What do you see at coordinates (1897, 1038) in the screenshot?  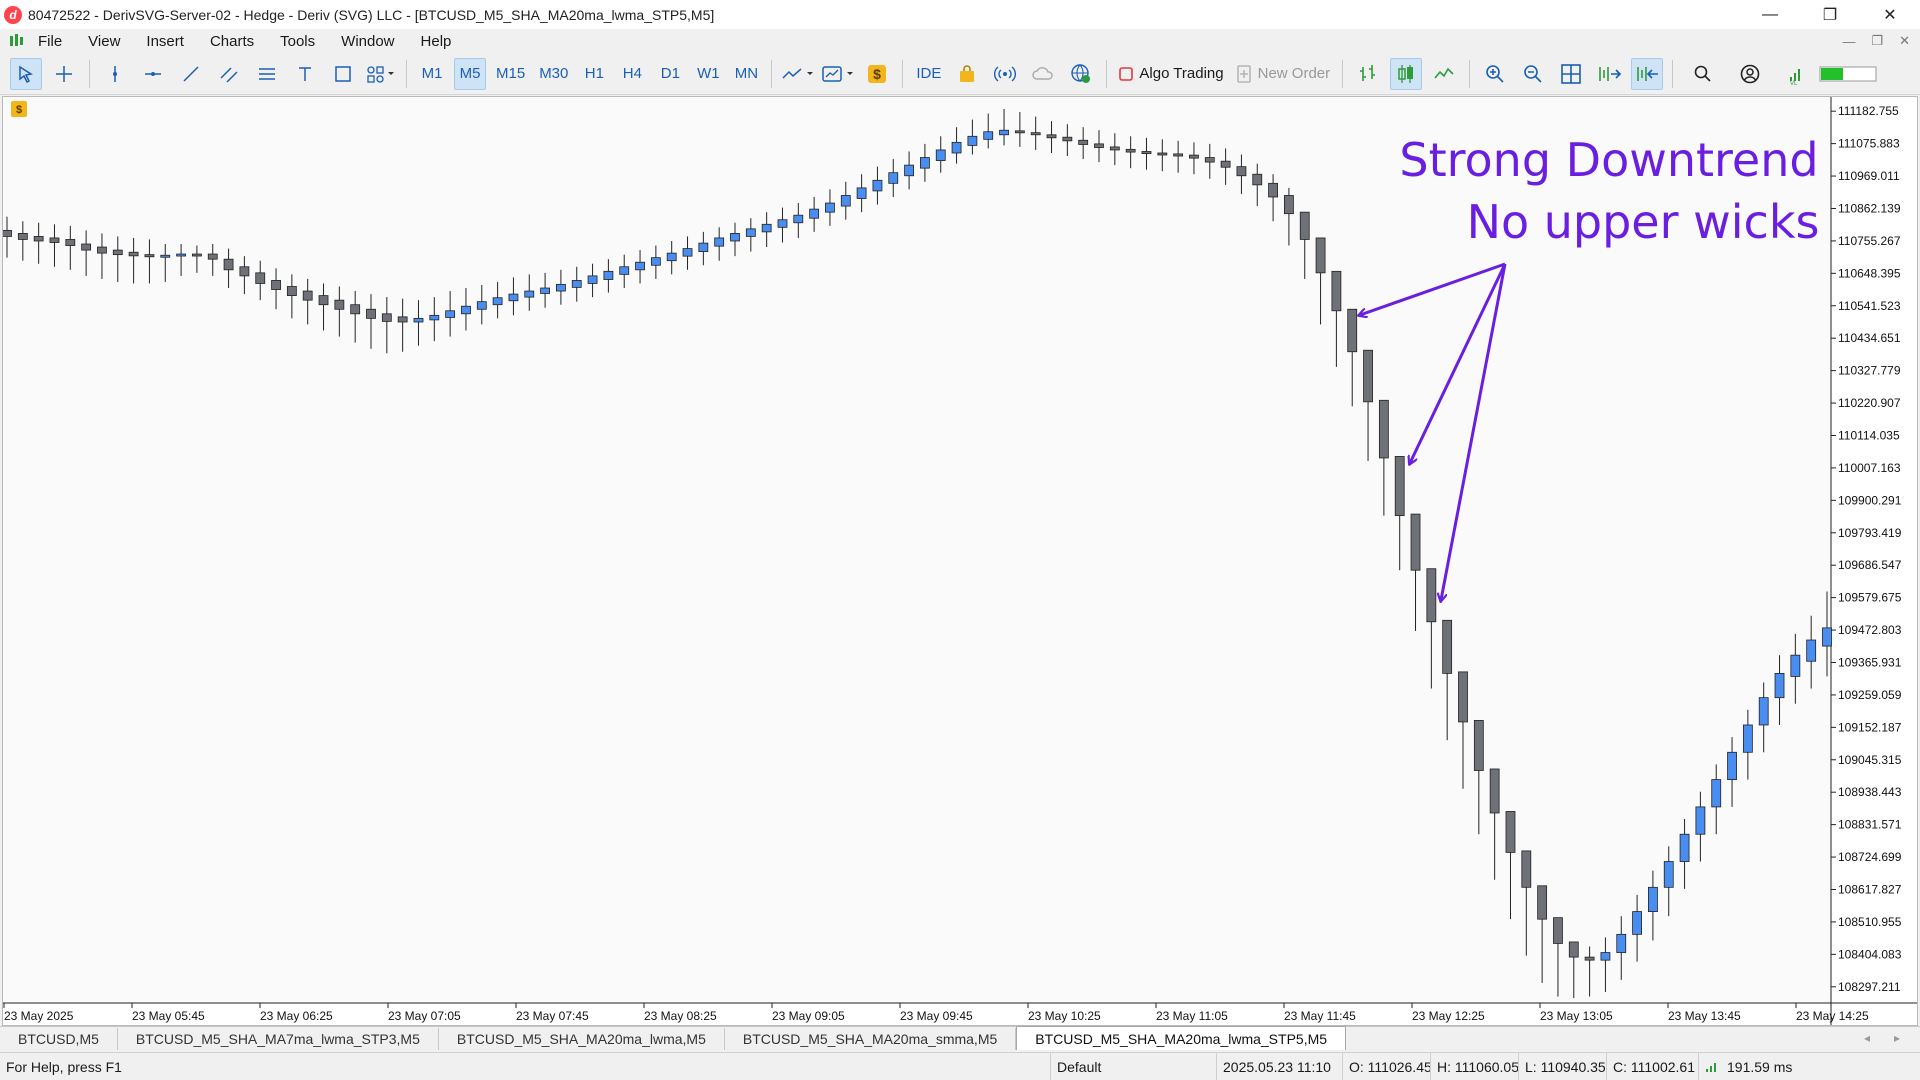 I see `tab-scroll-right-icon: ▸` at bounding box center [1897, 1038].